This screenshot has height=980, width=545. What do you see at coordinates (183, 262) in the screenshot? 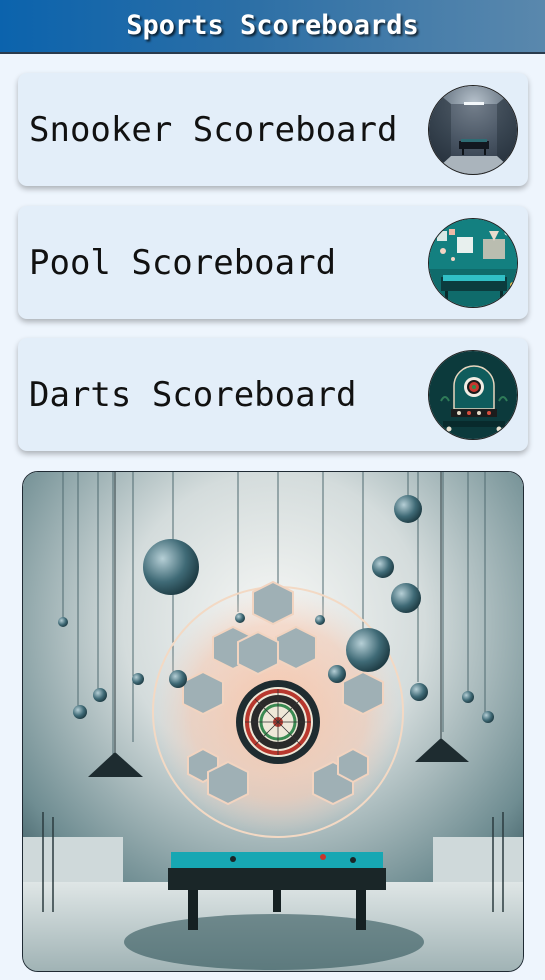
I see `pool-scoreboard-label: Pool Scoreboard` at bounding box center [183, 262].